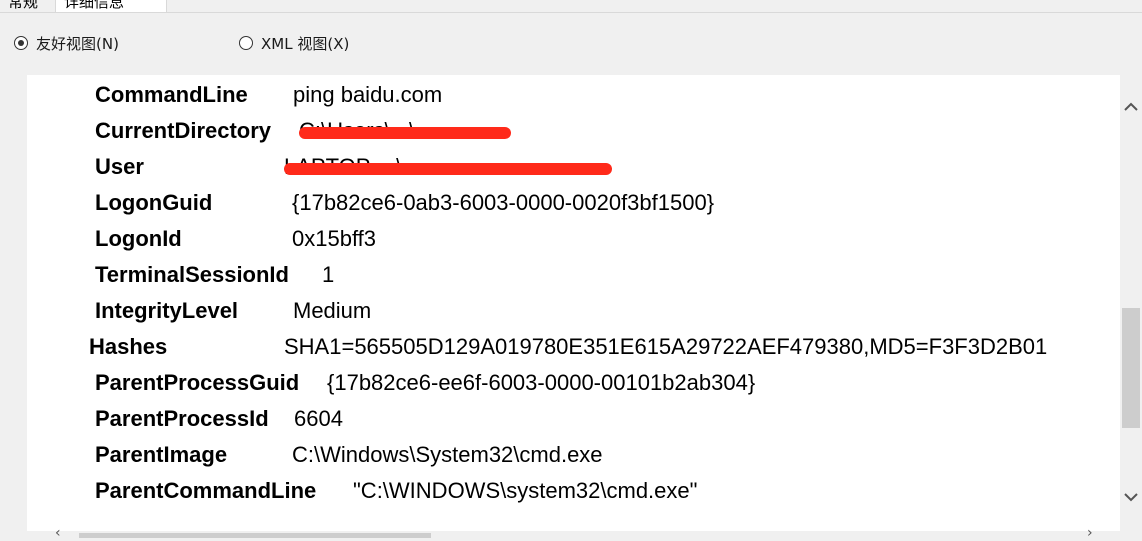 The width and height of the screenshot is (1142, 541). Describe the element at coordinates (447, 454) in the screenshot. I see `field-value: C:\Windows\System32\cmd.exe` at that location.